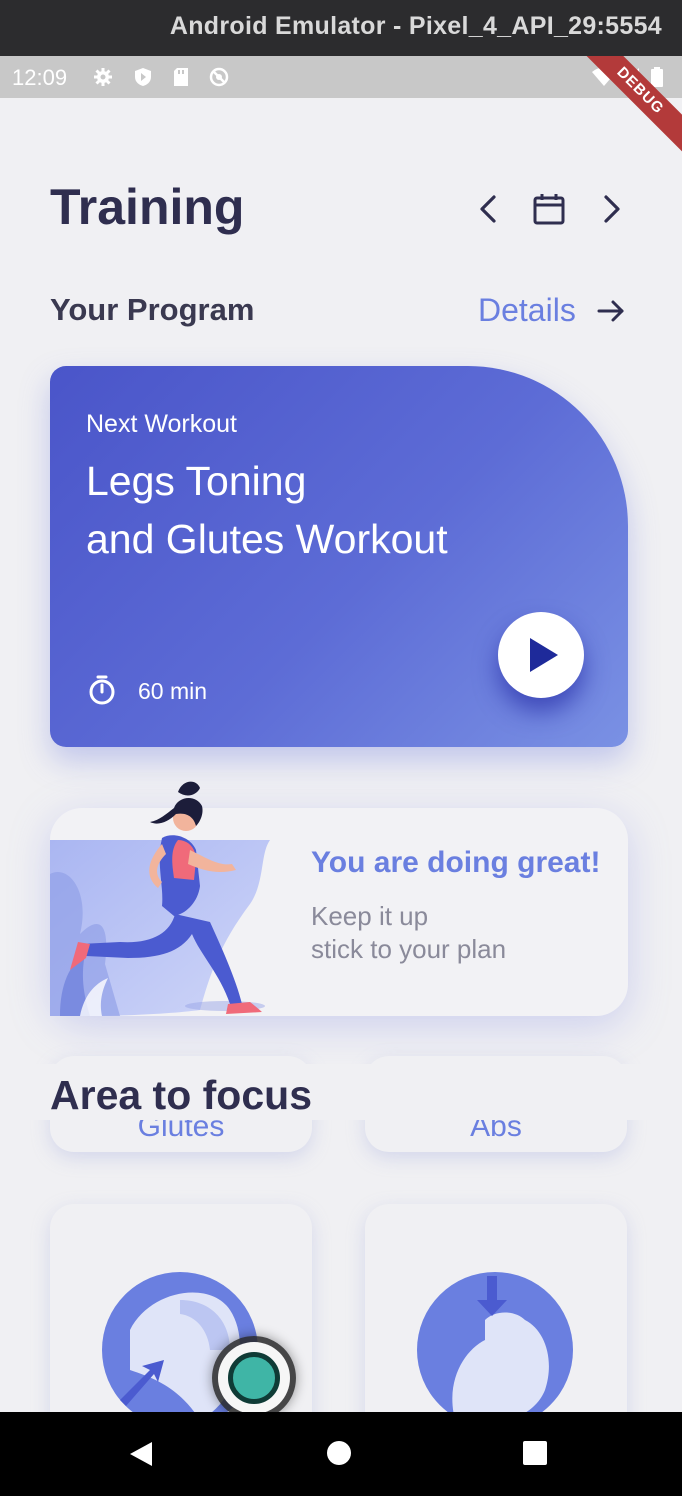  I want to click on sd-card-icon, so click(181, 77).